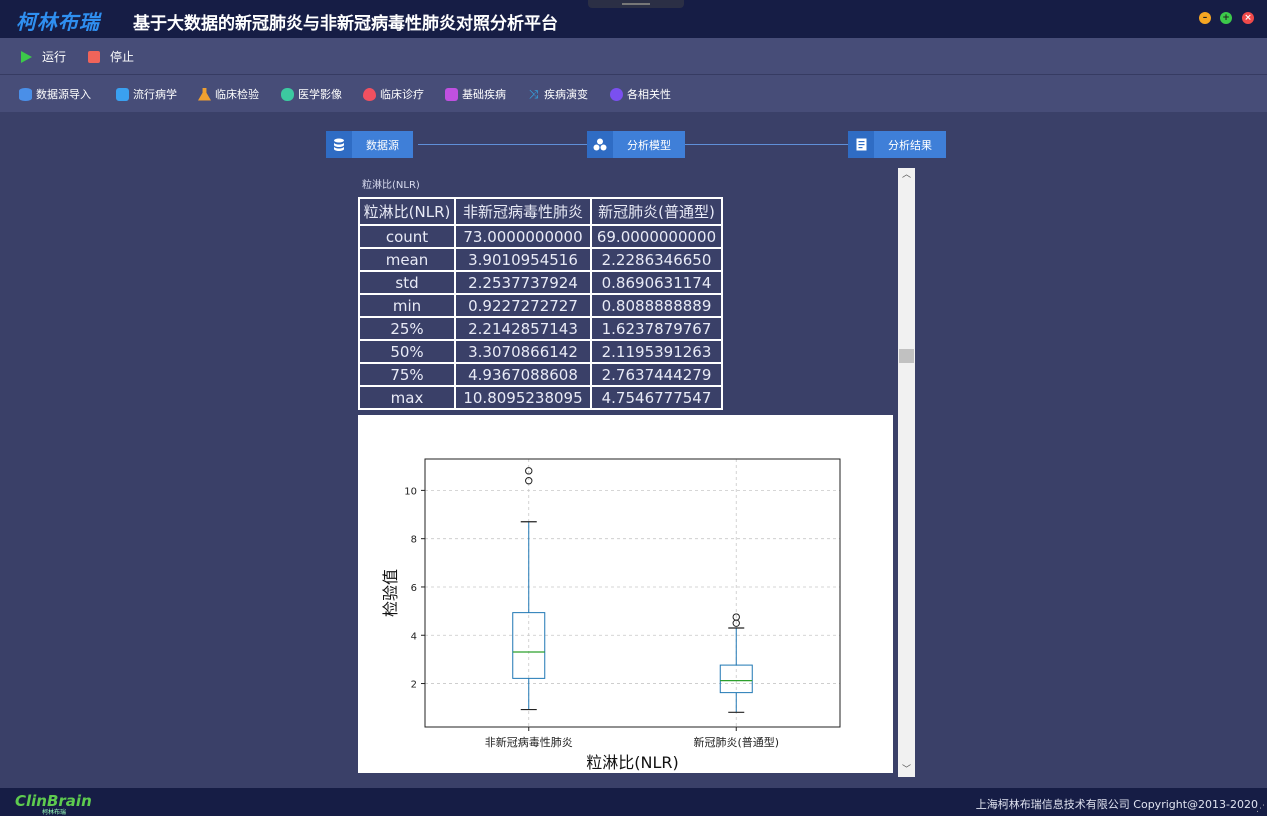 The width and height of the screenshot is (1267, 816). Describe the element at coordinates (649, 94) in the screenshot. I see `module-label: 各相关性` at that location.